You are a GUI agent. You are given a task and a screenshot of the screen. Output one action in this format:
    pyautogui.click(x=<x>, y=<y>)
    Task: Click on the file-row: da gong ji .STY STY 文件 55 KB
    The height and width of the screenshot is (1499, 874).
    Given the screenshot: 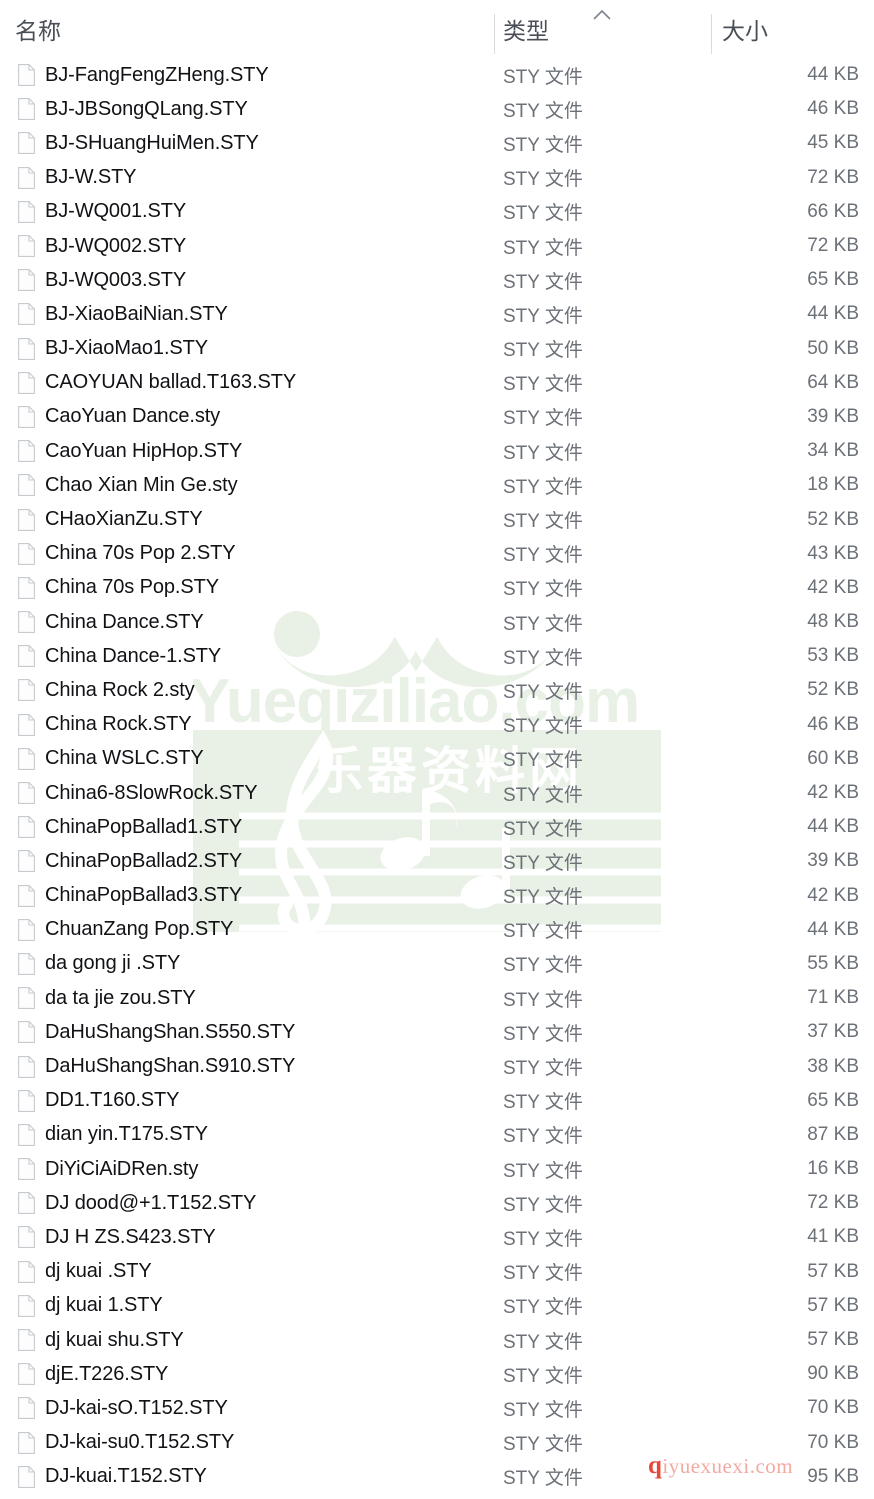 What is the action you would take?
    pyautogui.click(x=437, y=964)
    